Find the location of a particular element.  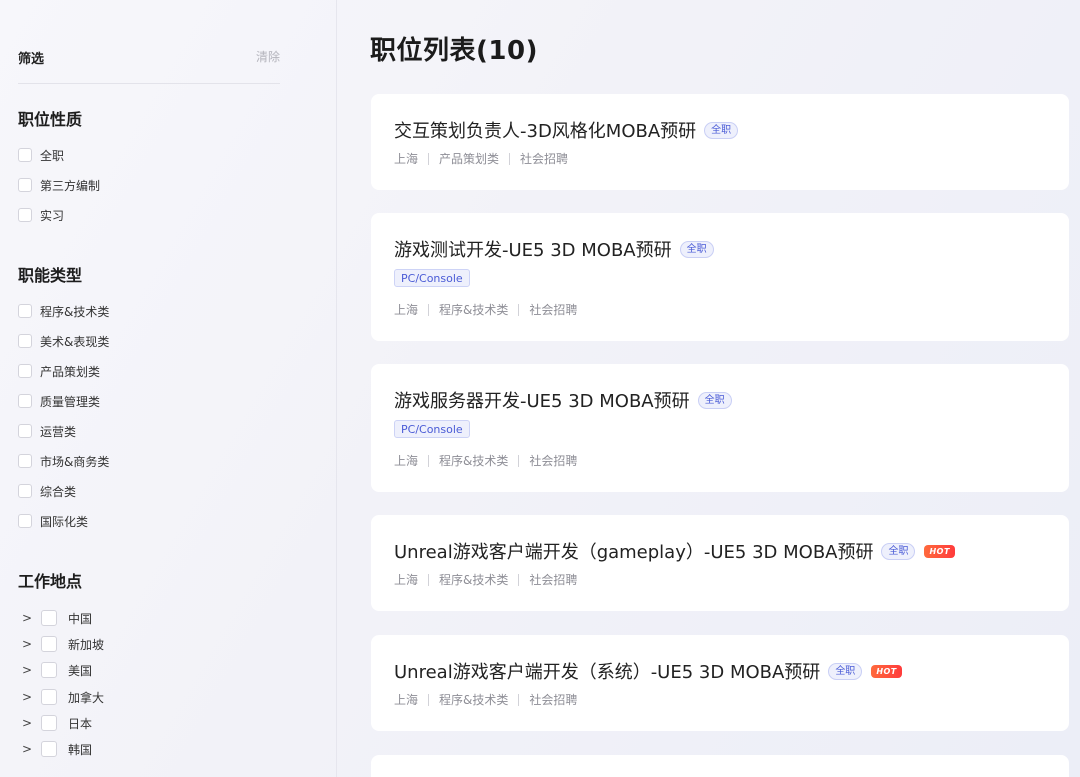

location-korea: > 韩国 is located at coordinates (57, 749).